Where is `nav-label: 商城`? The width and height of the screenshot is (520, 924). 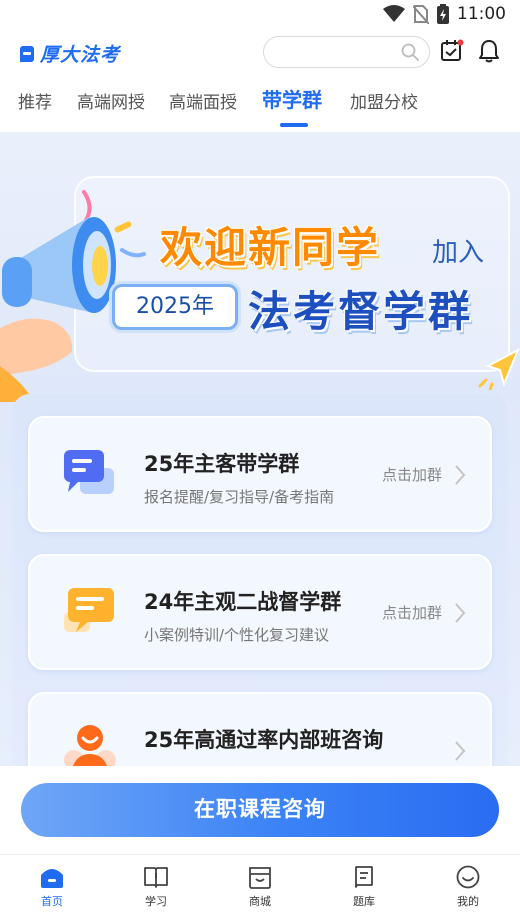 nav-label: 商城 is located at coordinates (260, 901).